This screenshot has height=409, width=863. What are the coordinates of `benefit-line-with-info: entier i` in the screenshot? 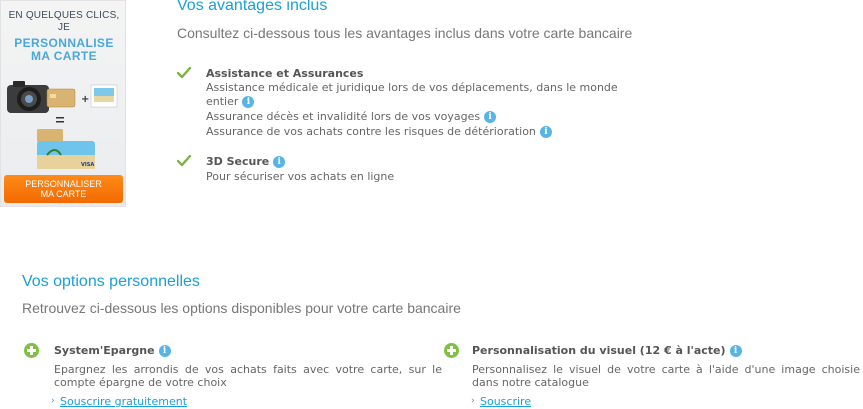 It's located at (230, 102).